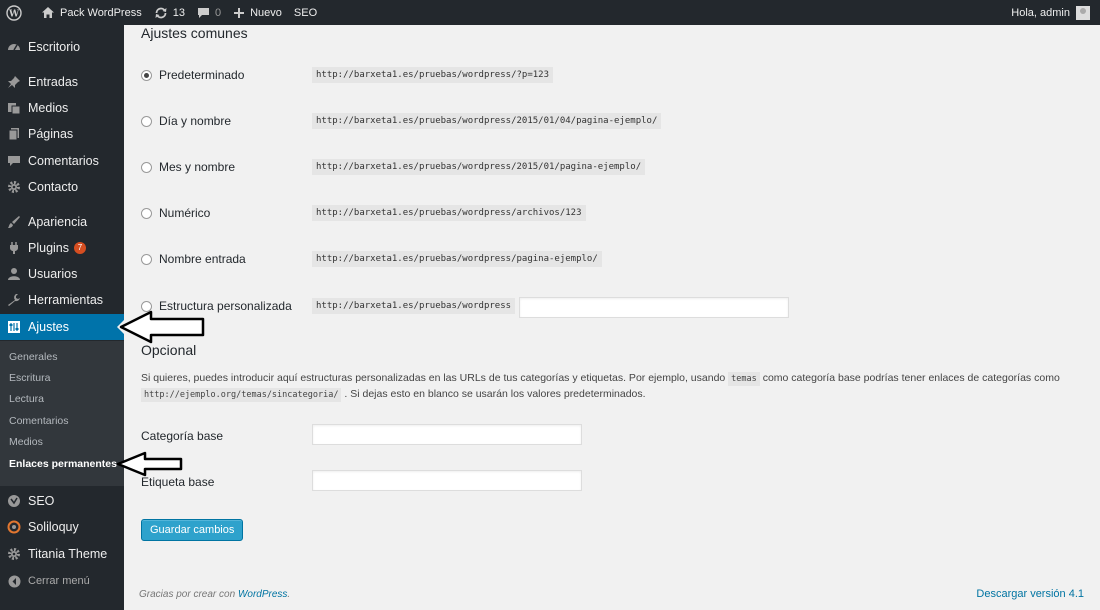 The height and width of the screenshot is (610, 1100). I want to click on sidebar-item-label: SEO, so click(41, 501).